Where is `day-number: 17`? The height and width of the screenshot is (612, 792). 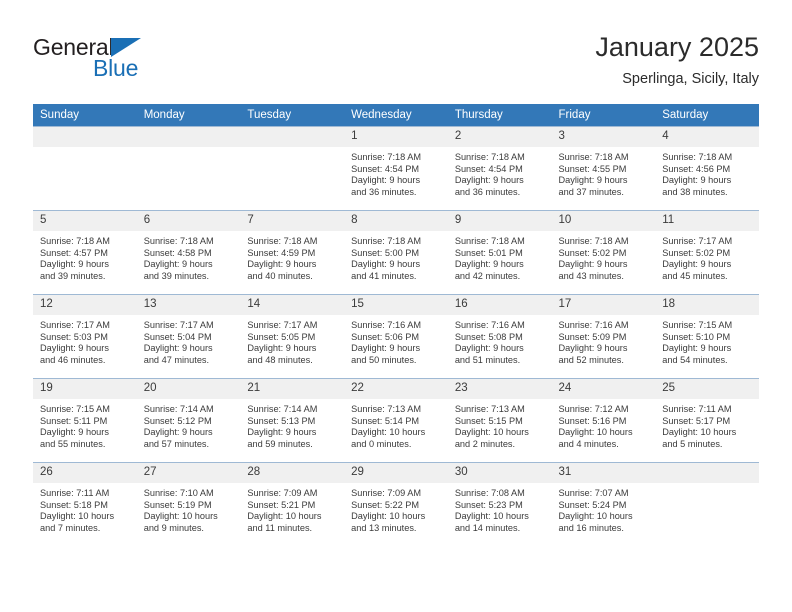 day-number: 17 is located at coordinates (603, 305).